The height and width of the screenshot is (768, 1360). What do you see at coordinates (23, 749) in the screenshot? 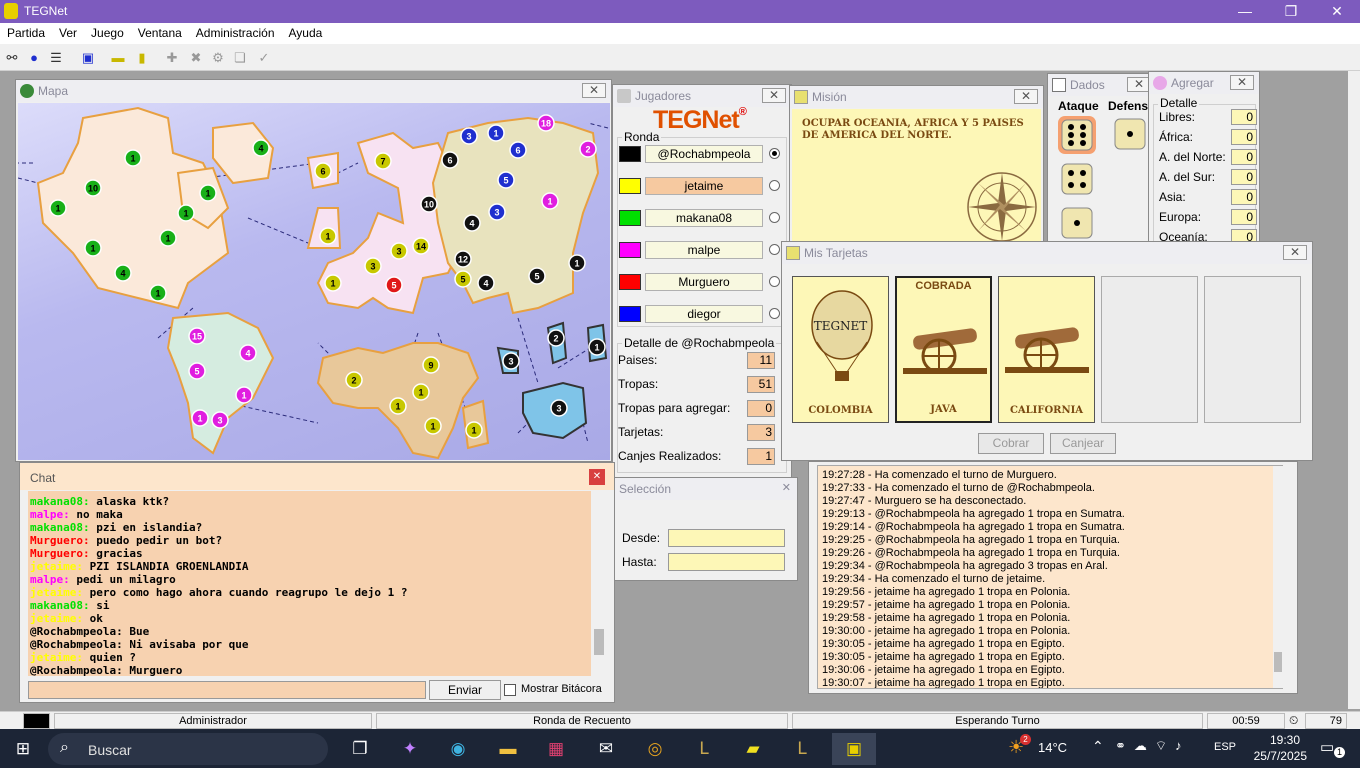
I see `windows-start-icon: ⊞` at bounding box center [23, 749].